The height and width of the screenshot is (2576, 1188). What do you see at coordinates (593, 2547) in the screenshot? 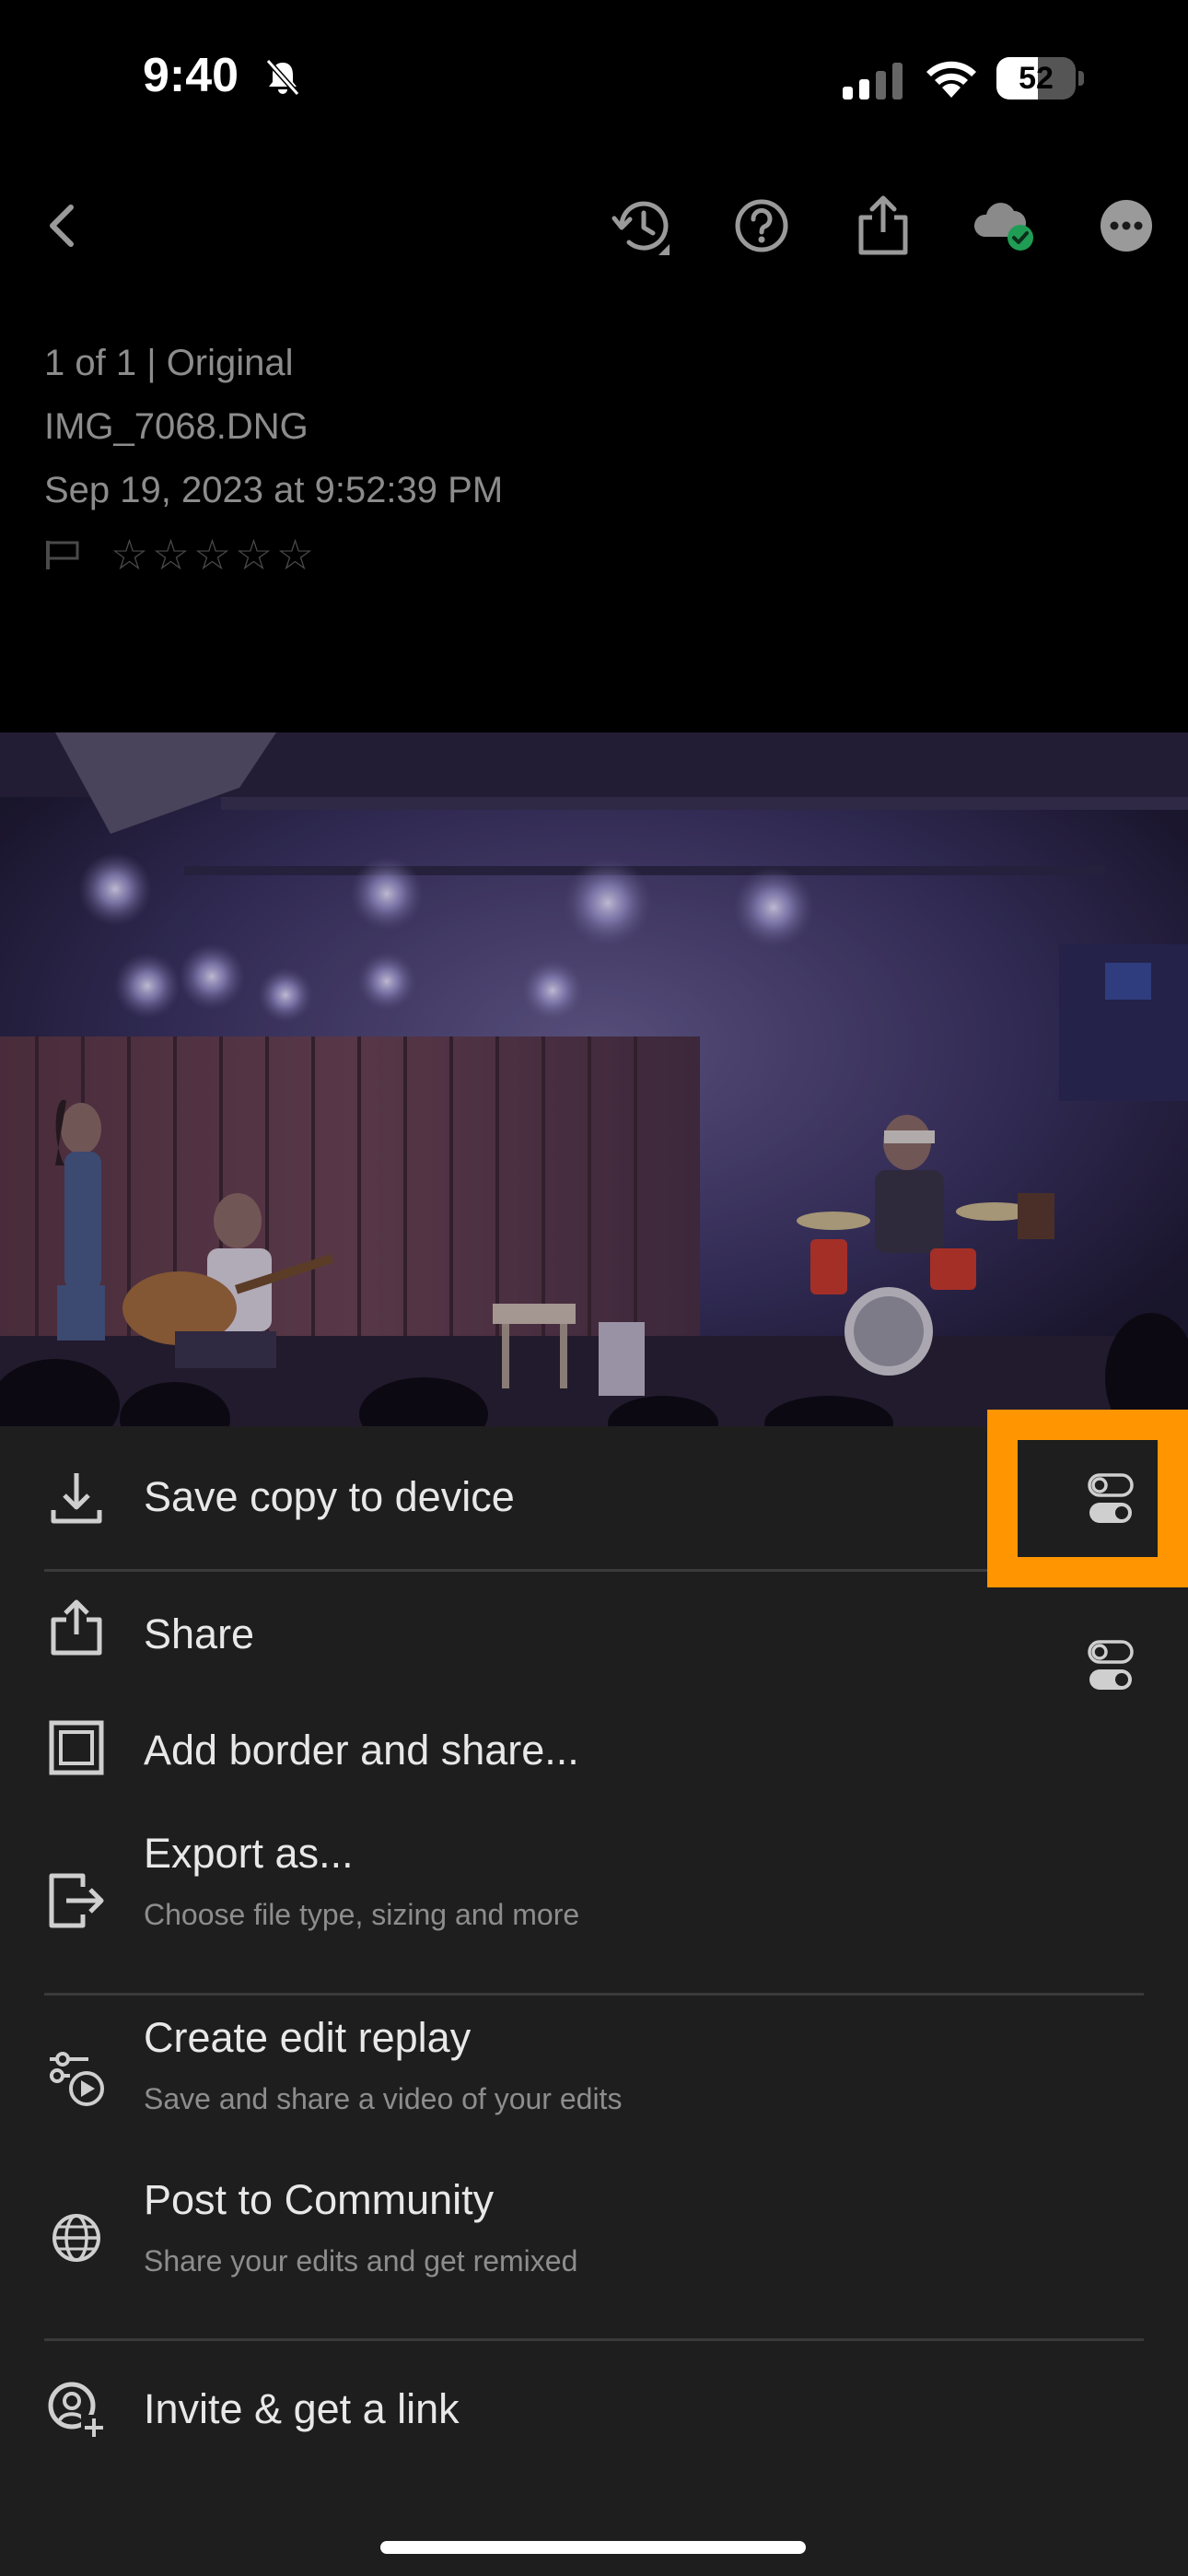
I see `home-indicator` at bounding box center [593, 2547].